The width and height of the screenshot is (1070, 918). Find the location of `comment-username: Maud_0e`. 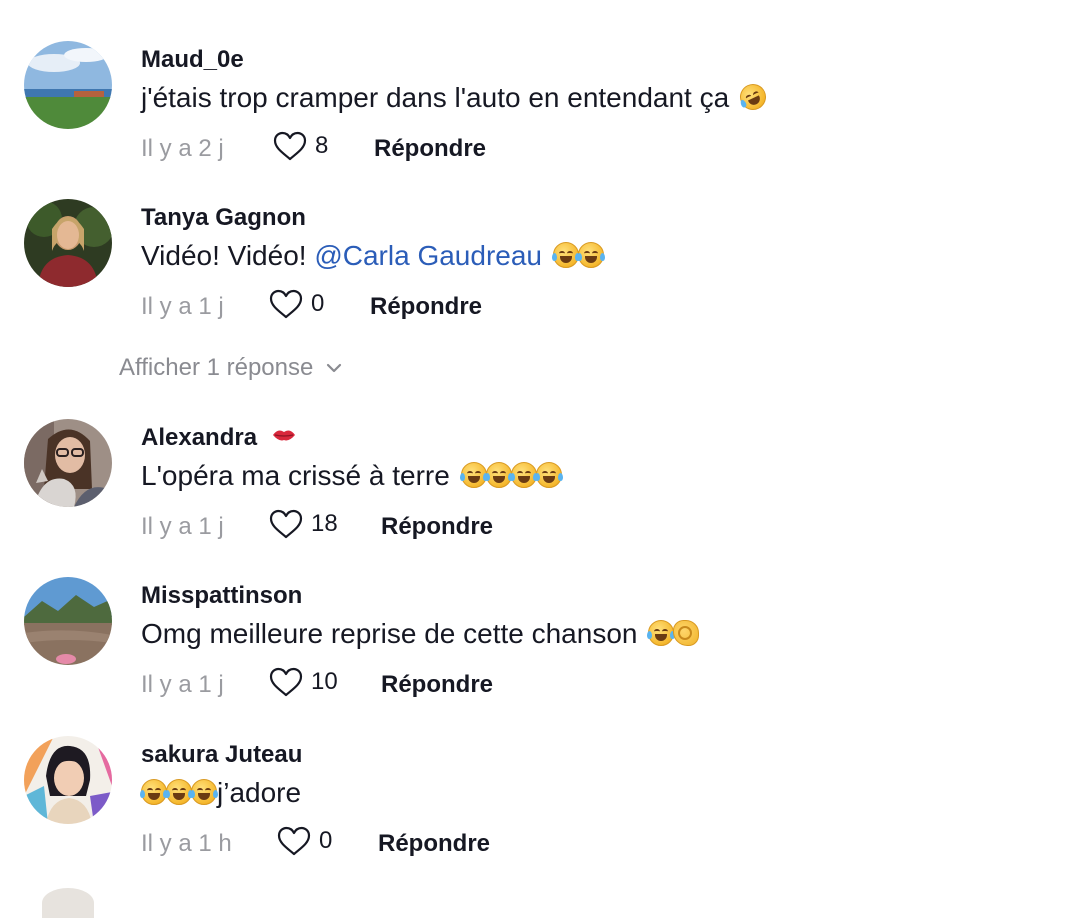

comment-username: Maud_0e is located at coordinates (192, 60).